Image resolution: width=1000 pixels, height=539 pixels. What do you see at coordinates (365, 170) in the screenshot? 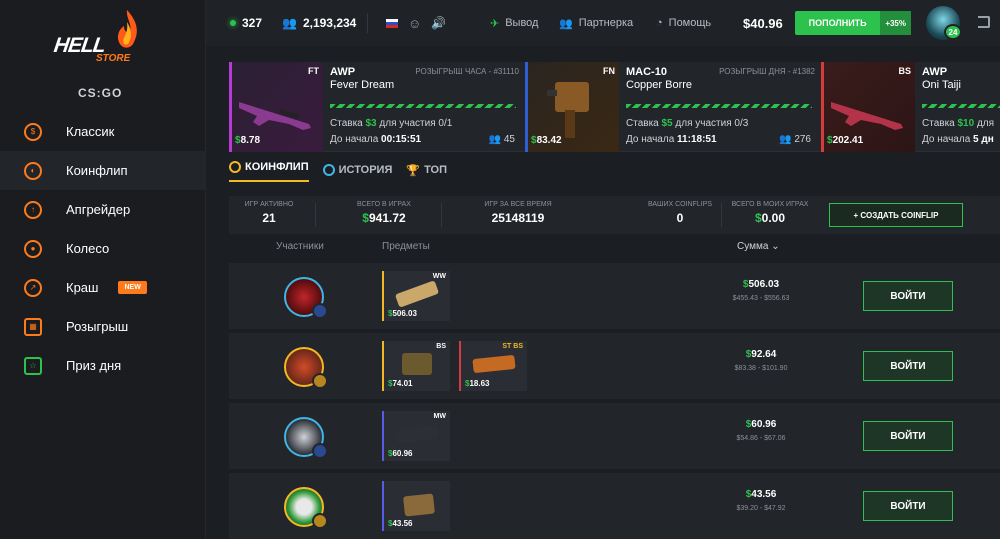
I see `tab-label: ИСТОРИЯ` at bounding box center [365, 170].